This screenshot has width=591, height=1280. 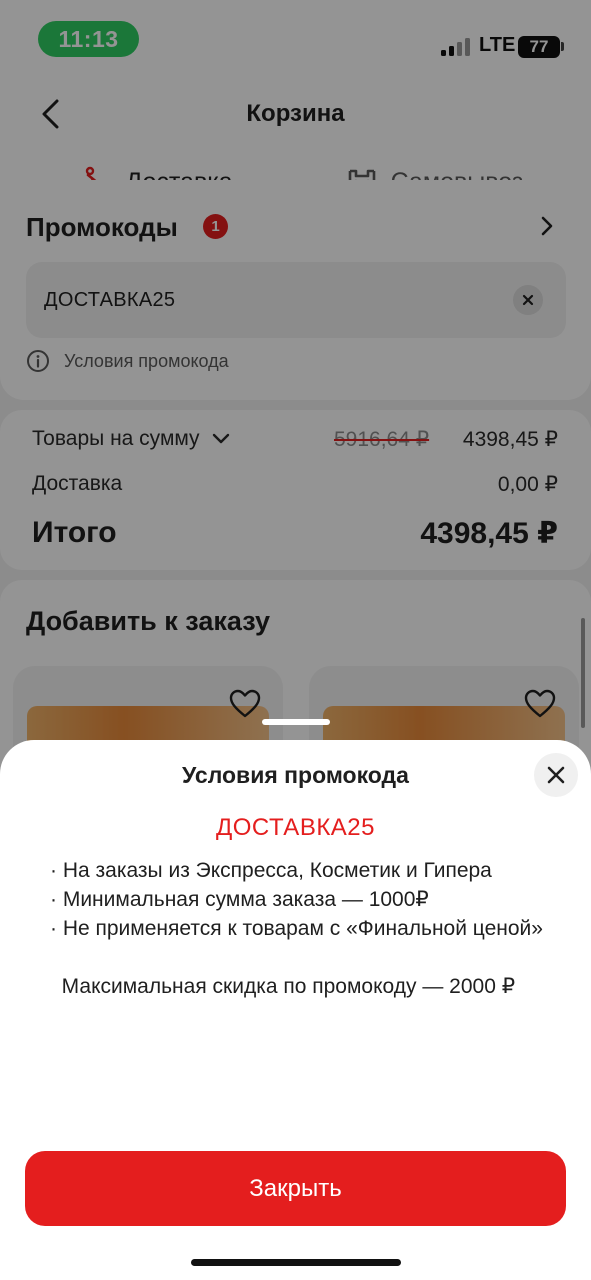 I want to click on terms-line: · Минимальная сумма заказа — 1000₽, so click(x=239, y=899).